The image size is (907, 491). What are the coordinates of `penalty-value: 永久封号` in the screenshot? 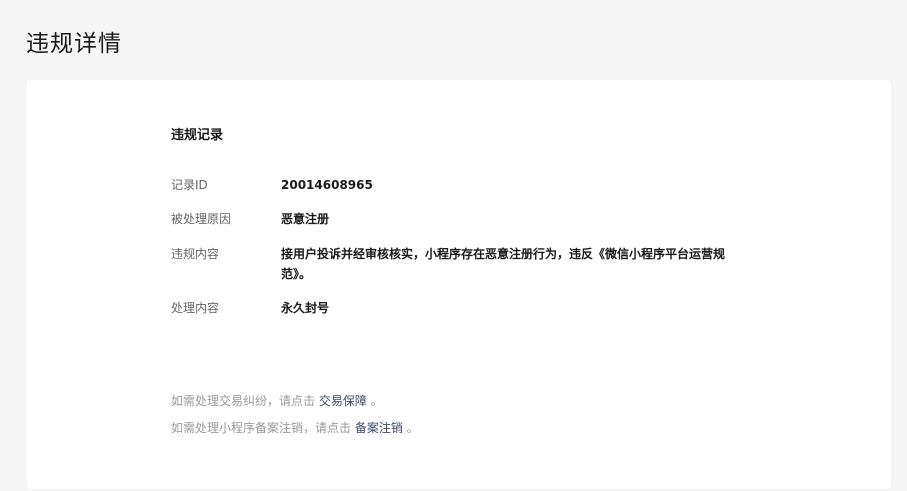 It's located at (305, 308).